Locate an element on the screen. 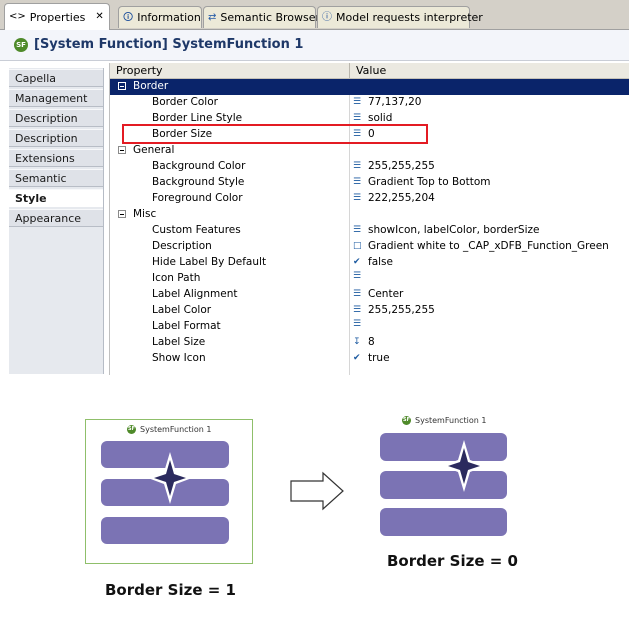  sidebar-item-description: Description is located at coordinates (56, 118).